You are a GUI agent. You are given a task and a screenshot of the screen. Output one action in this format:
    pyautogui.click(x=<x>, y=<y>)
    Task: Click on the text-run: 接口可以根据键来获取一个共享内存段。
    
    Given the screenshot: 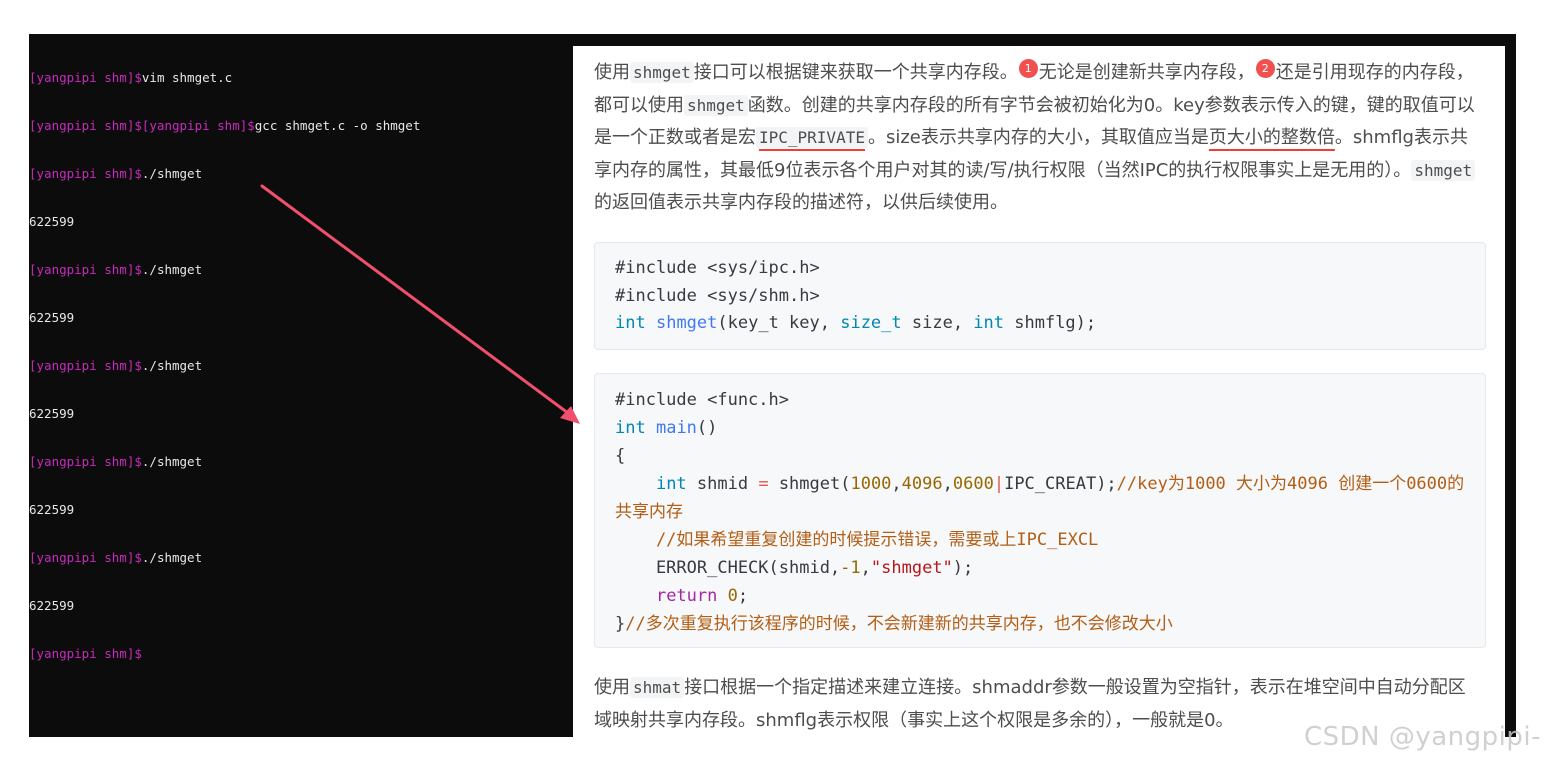 What is the action you would take?
    pyautogui.click(x=855, y=72)
    